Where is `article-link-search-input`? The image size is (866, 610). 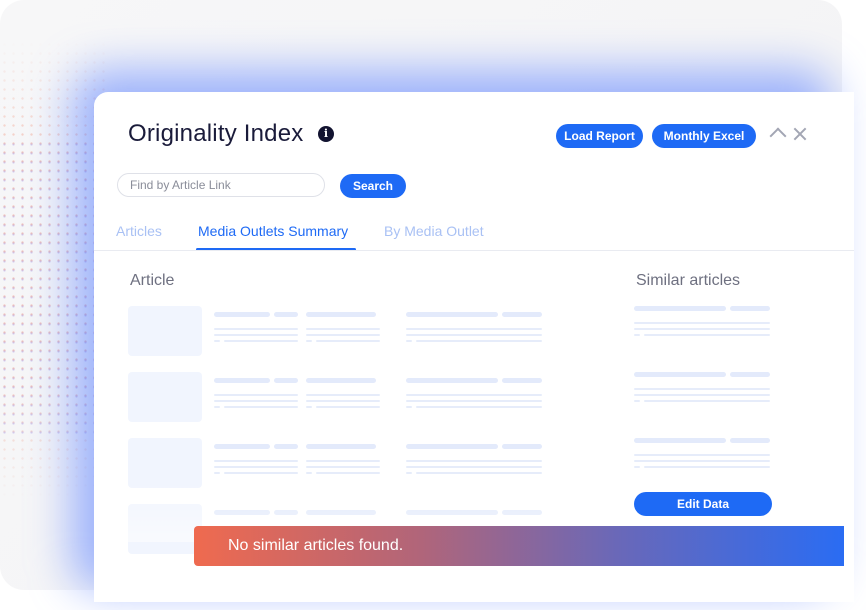
article-link-search-input is located at coordinates (221, 185).